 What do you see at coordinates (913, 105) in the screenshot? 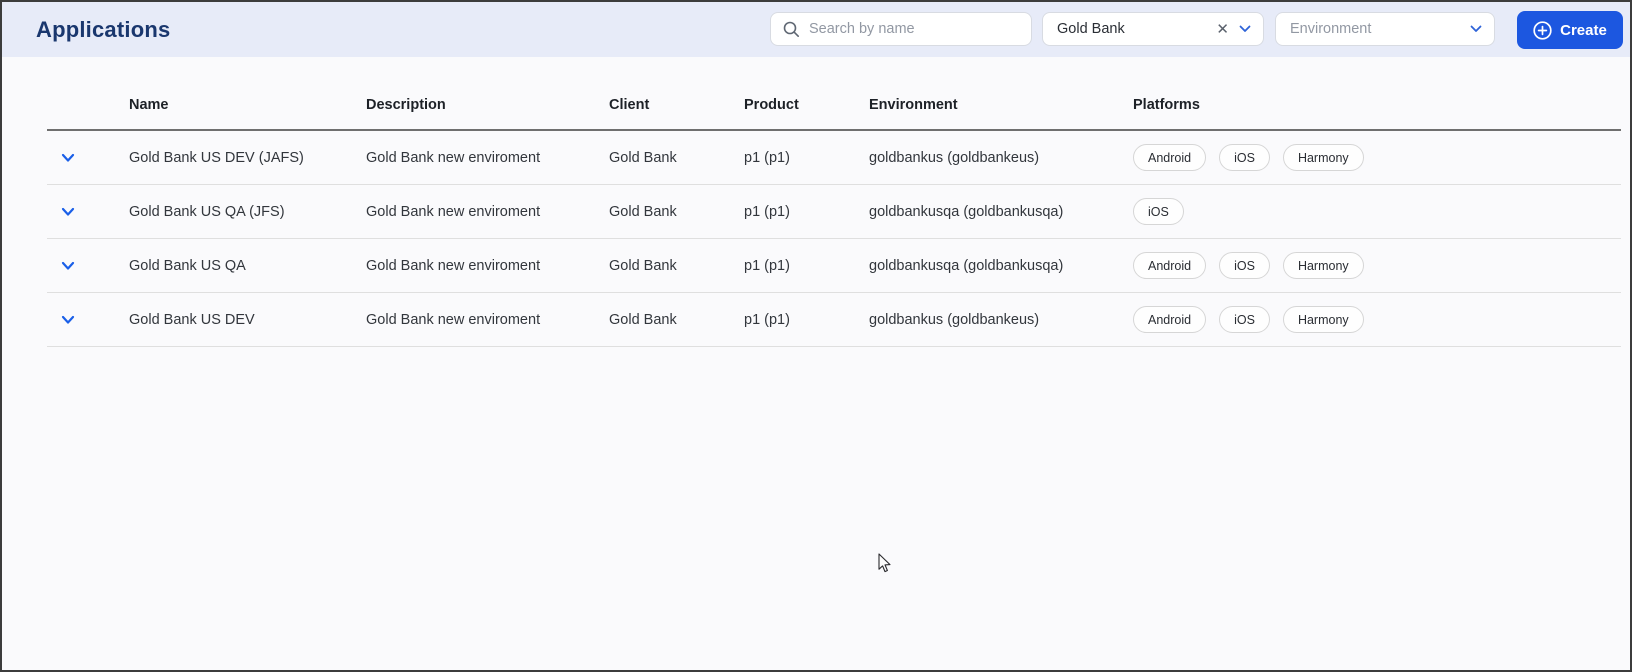
I see `table-header-environment: Environment` at bounding box center [913, 105].